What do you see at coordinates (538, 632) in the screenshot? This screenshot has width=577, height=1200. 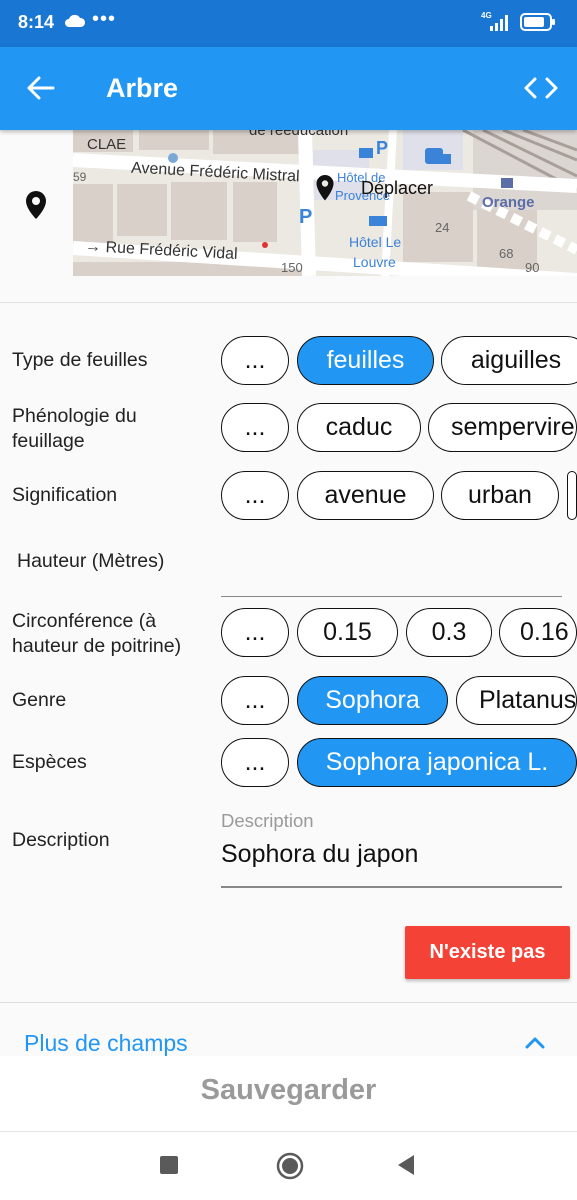 I see `chip-0-16: 0.16` at bounding box center [538, 632].